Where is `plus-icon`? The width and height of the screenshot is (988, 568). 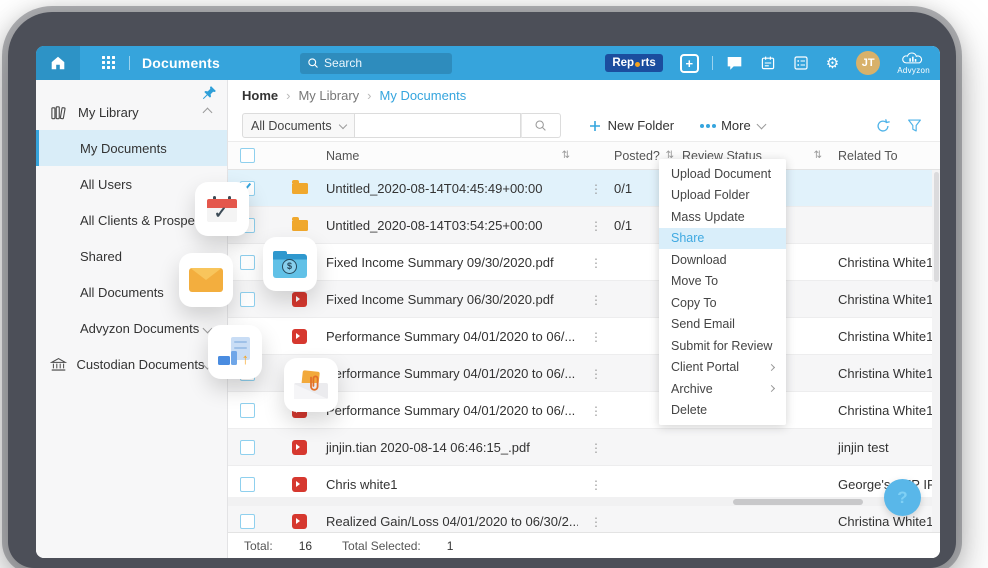
plus-icon is located at coordinates (594, 125).